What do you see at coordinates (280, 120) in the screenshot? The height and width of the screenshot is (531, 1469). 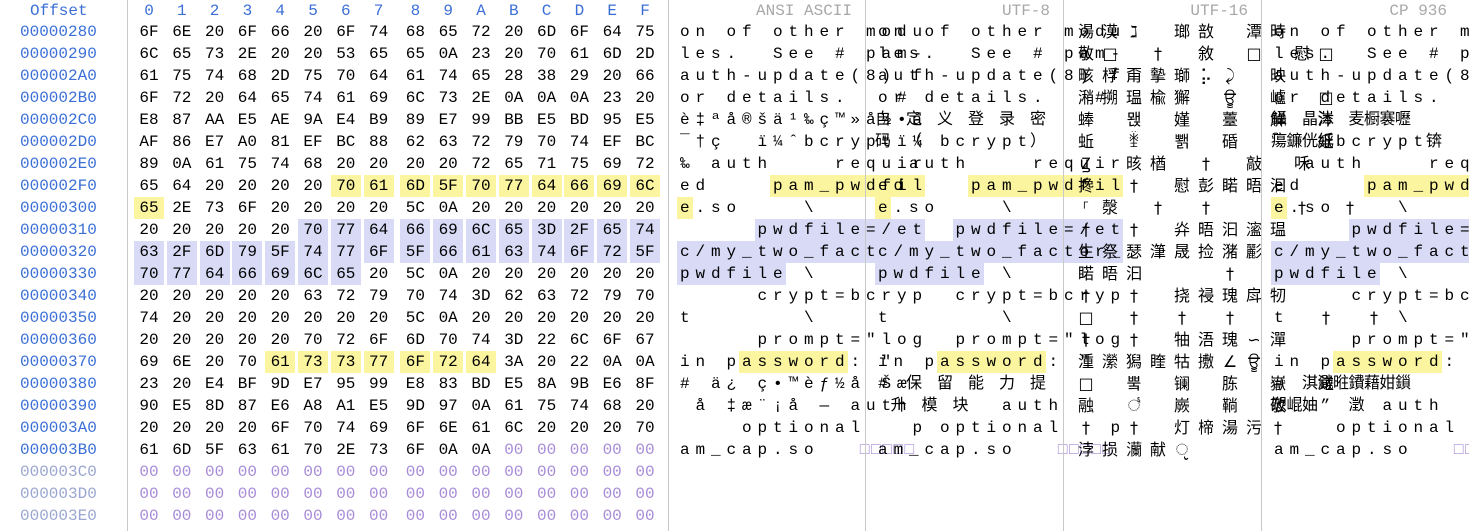 I see `hex-byte: AE` at bounding box center [280, 120].